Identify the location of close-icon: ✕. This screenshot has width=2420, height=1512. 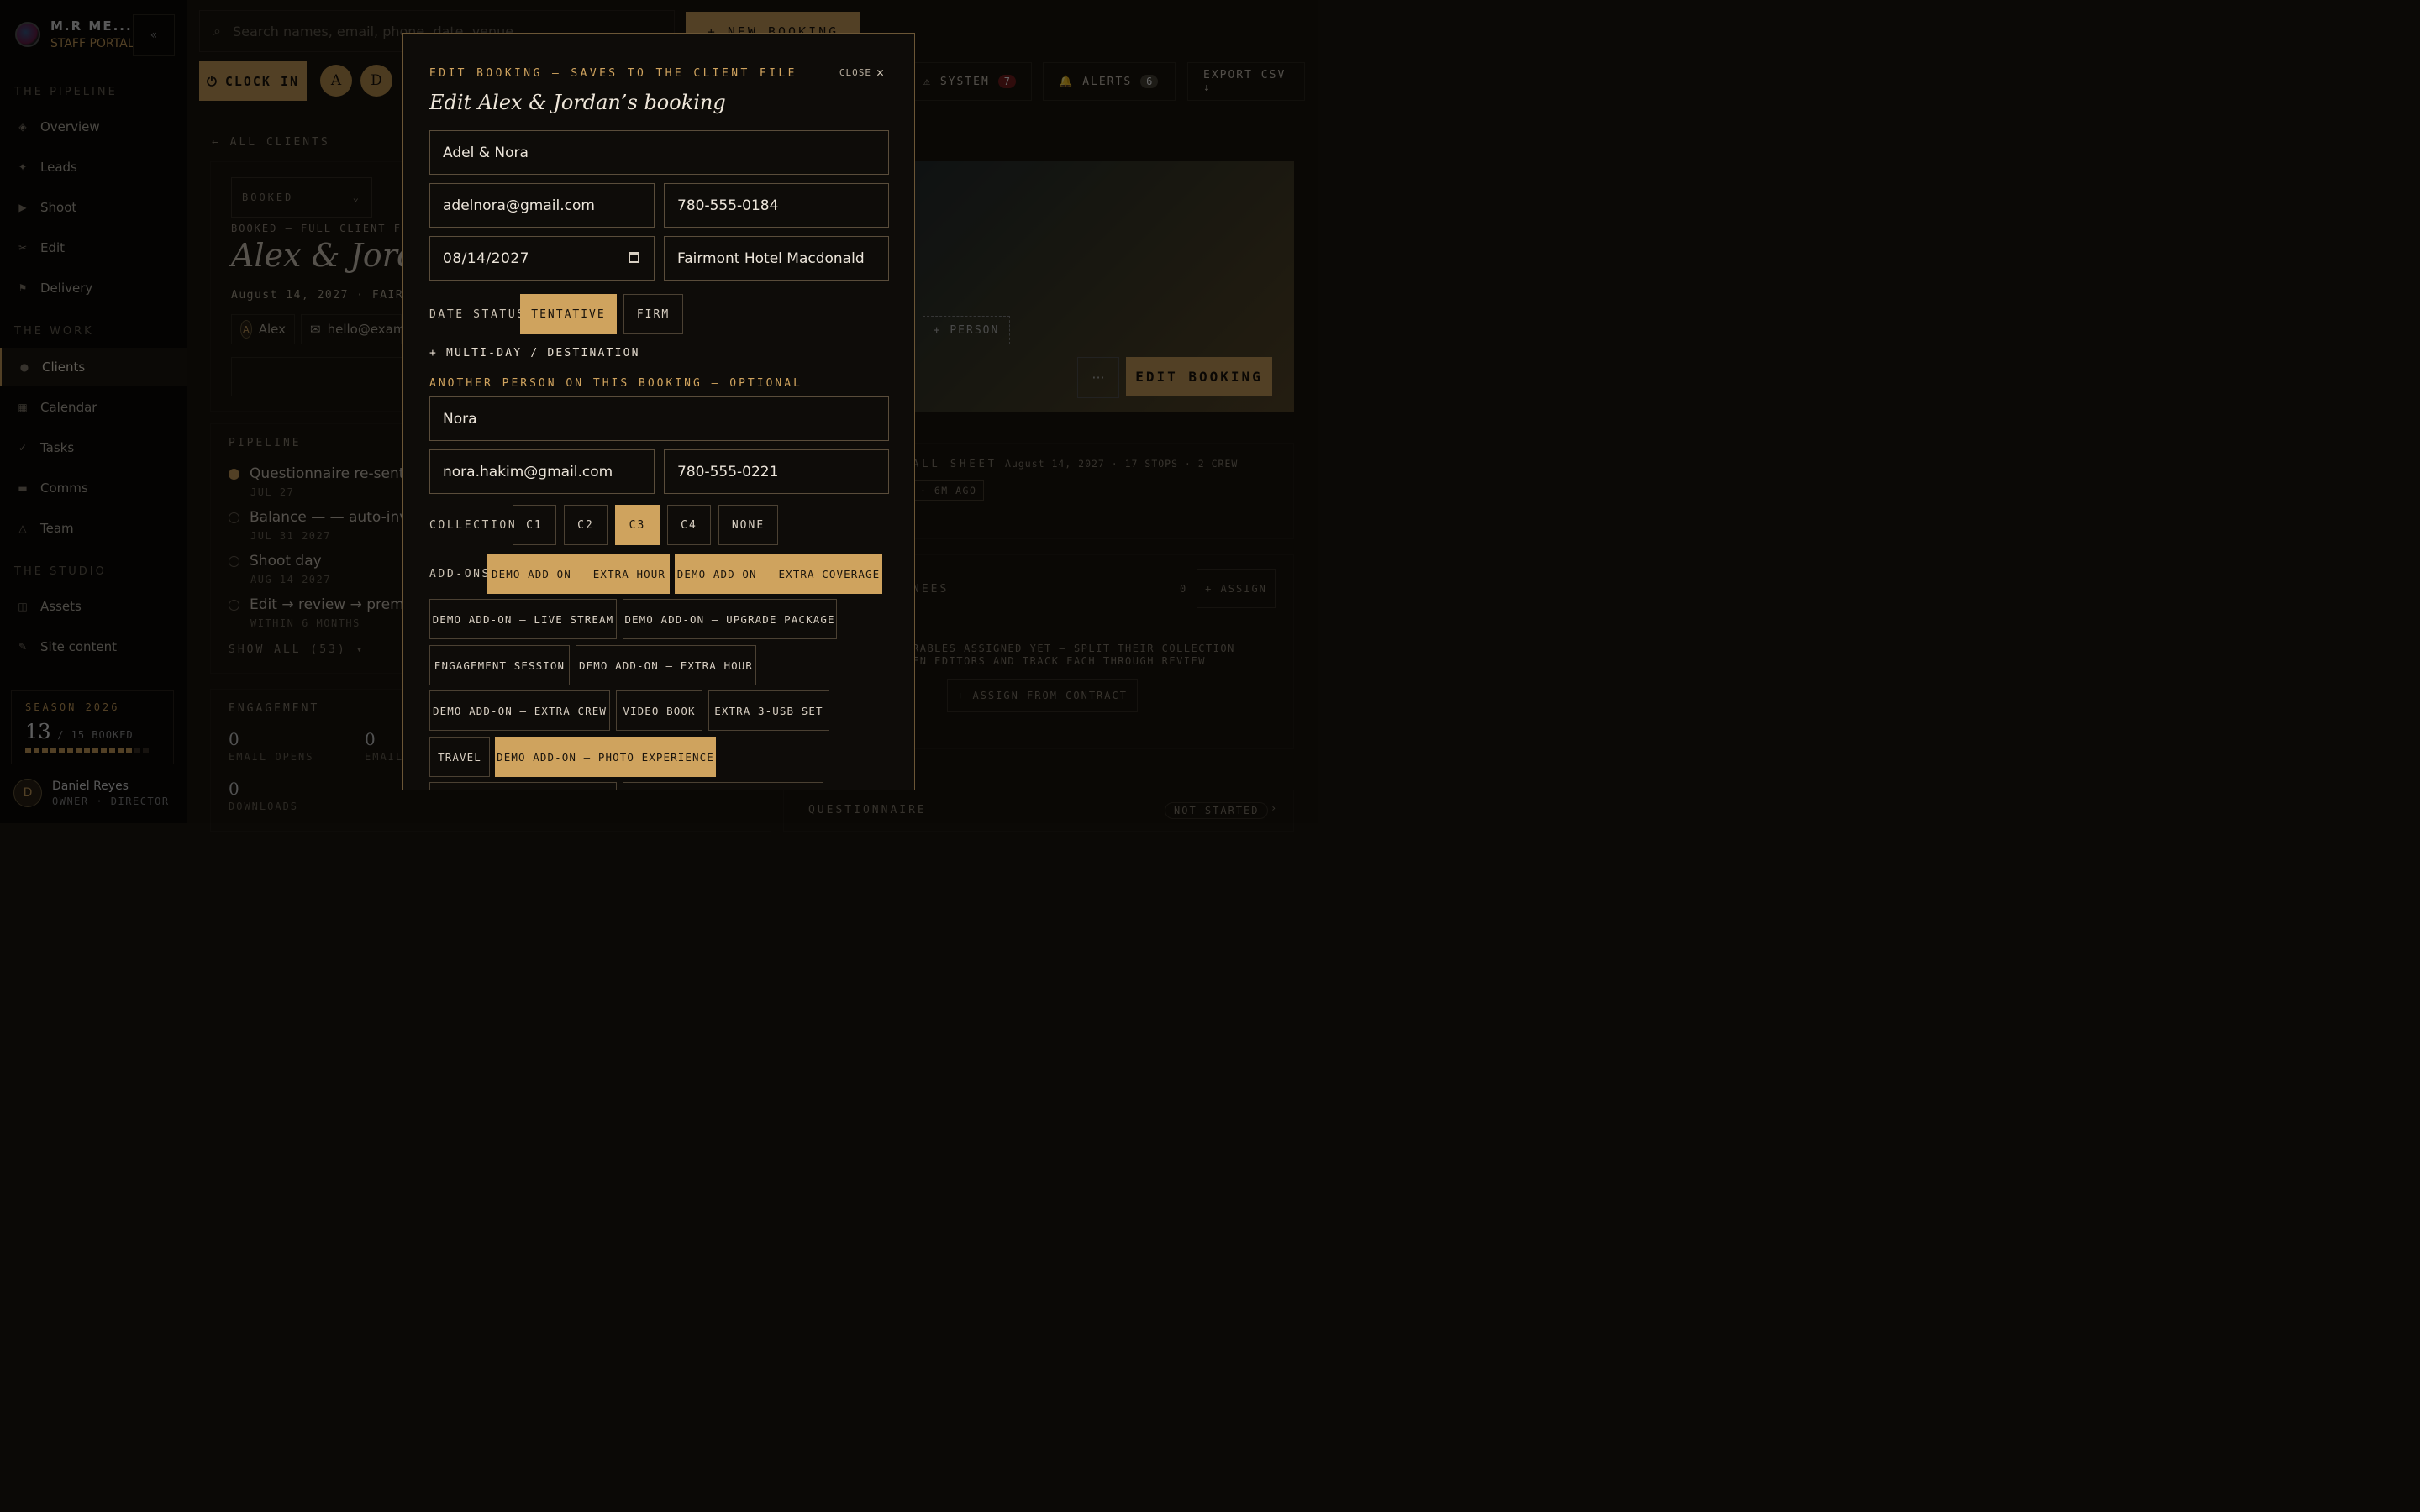
(880, 72).